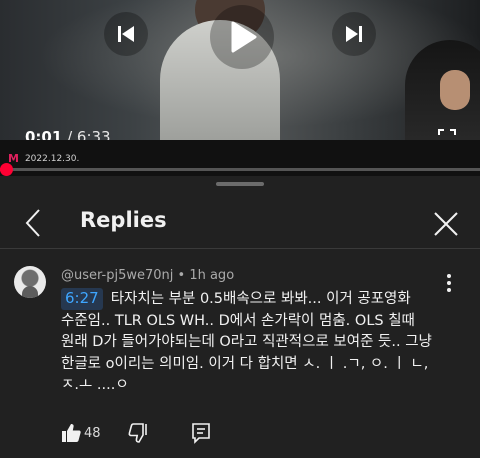  What do you see at coordinates (123, 220) in the screenshot?
I see `replies-title: Replies` at bounding box center [123, 220].